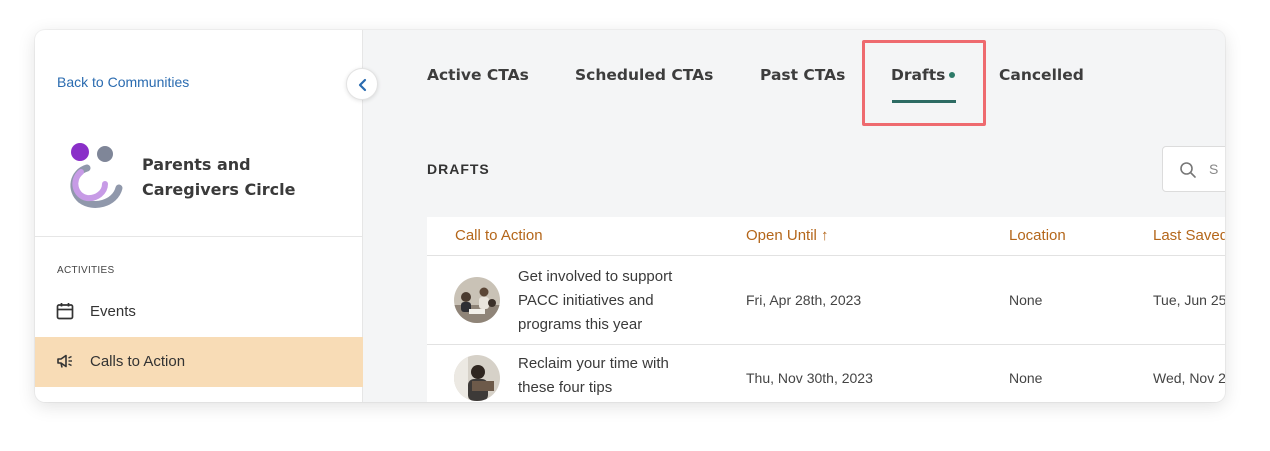 Image resolution: width=1270 pixels, height=451 pixels. What do you see at coordinates (113, 311) in the screenshot?
I see `sidebar-item-label: Events` at bounding box center [113, 311].